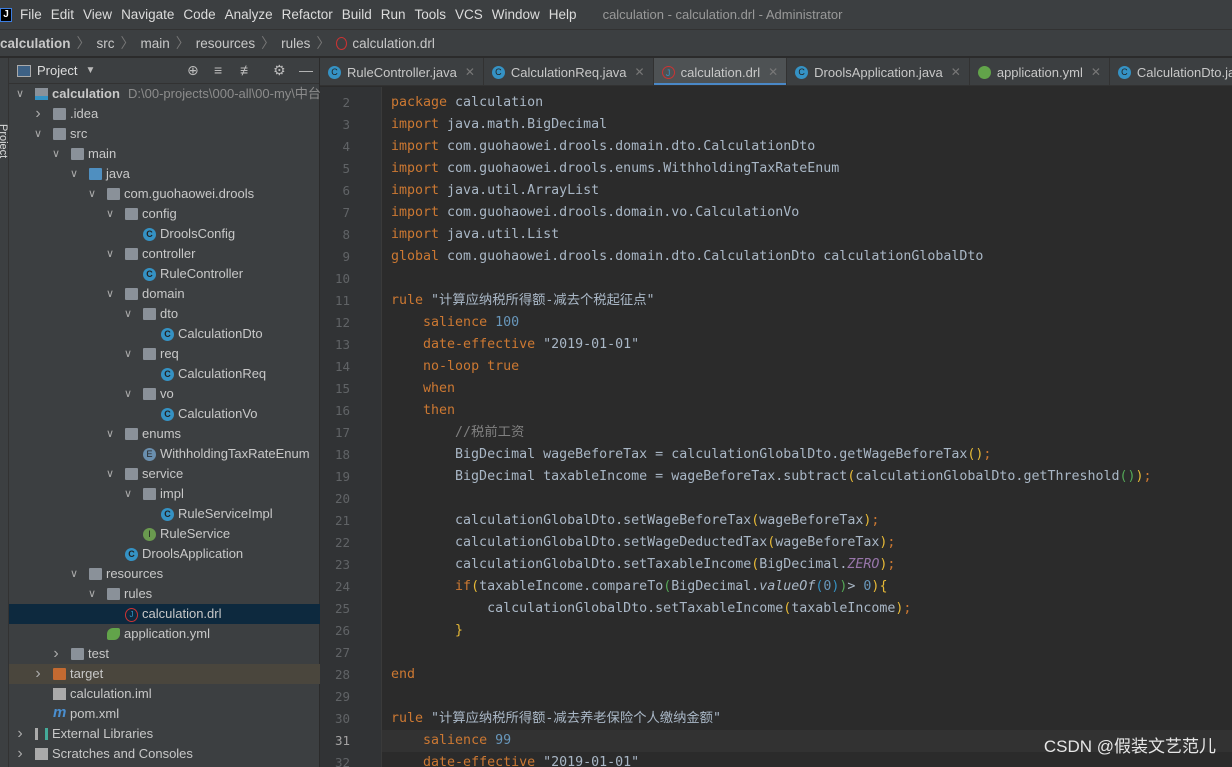 The height and width of the screenshot is (767, 1232). Describe the element at coordinates (164, 154) in the screenshot. I see `tree-item: ∨ main` at that location.